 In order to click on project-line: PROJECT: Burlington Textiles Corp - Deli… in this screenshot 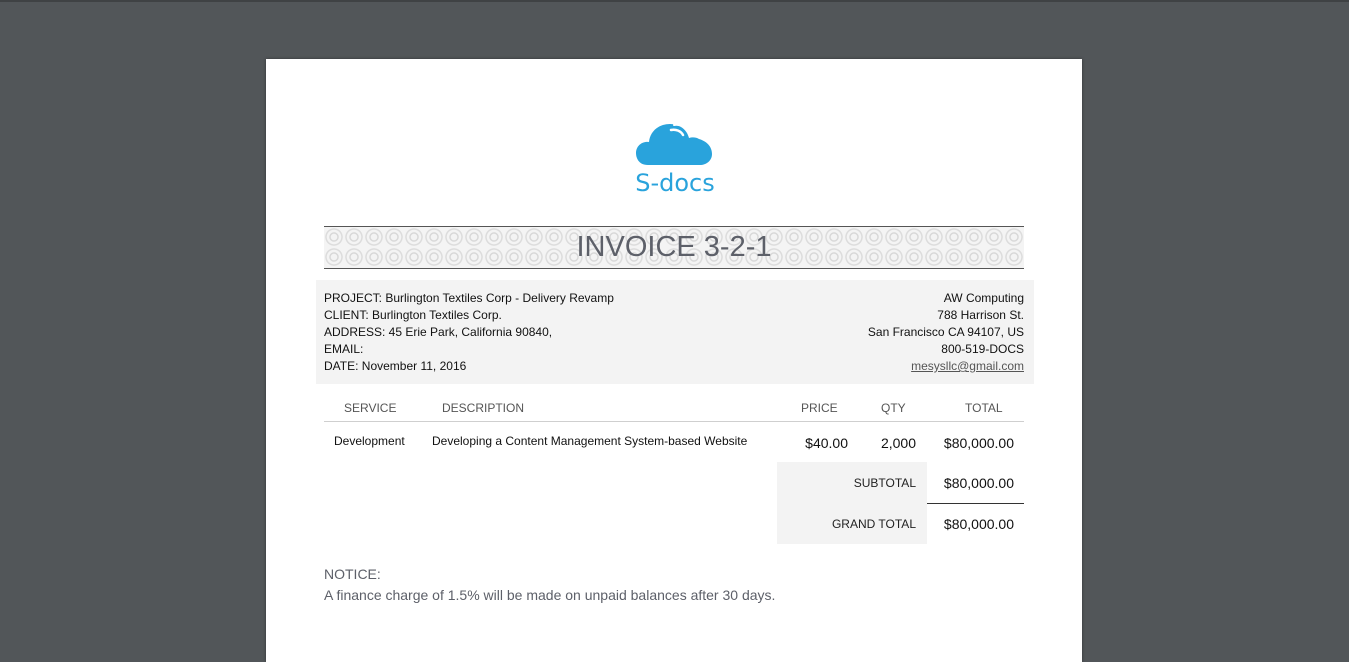, I will do `click(469, 298)`.